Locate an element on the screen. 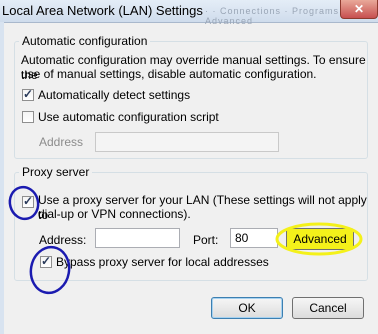 This screenshot has width=378, height=334. automatic-configuration-legend: Automatic configuration is located at coordinates (85, 41).